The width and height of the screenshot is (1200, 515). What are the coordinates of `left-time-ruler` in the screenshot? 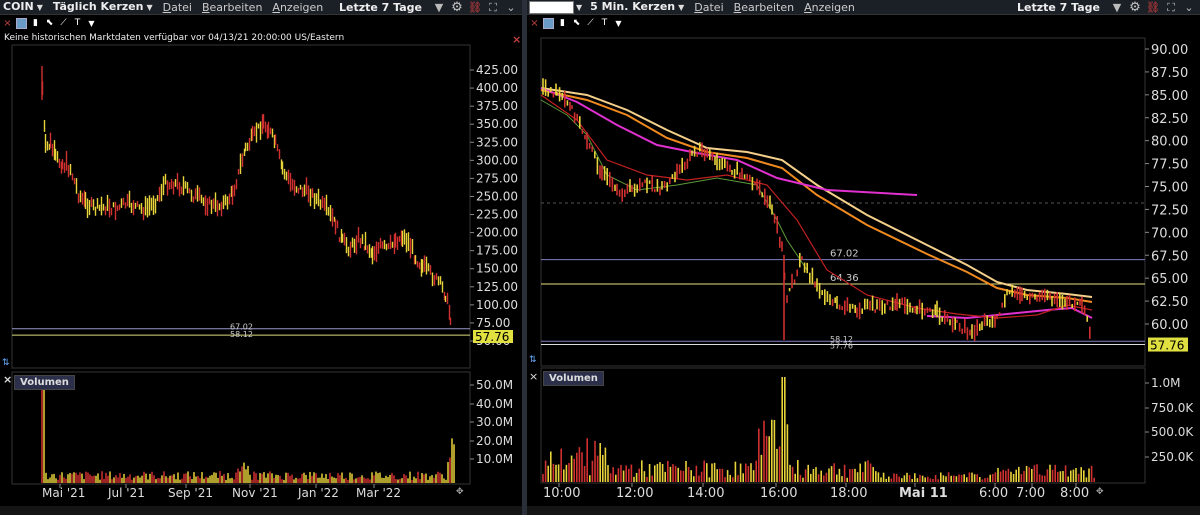 It's located at (261, 510).